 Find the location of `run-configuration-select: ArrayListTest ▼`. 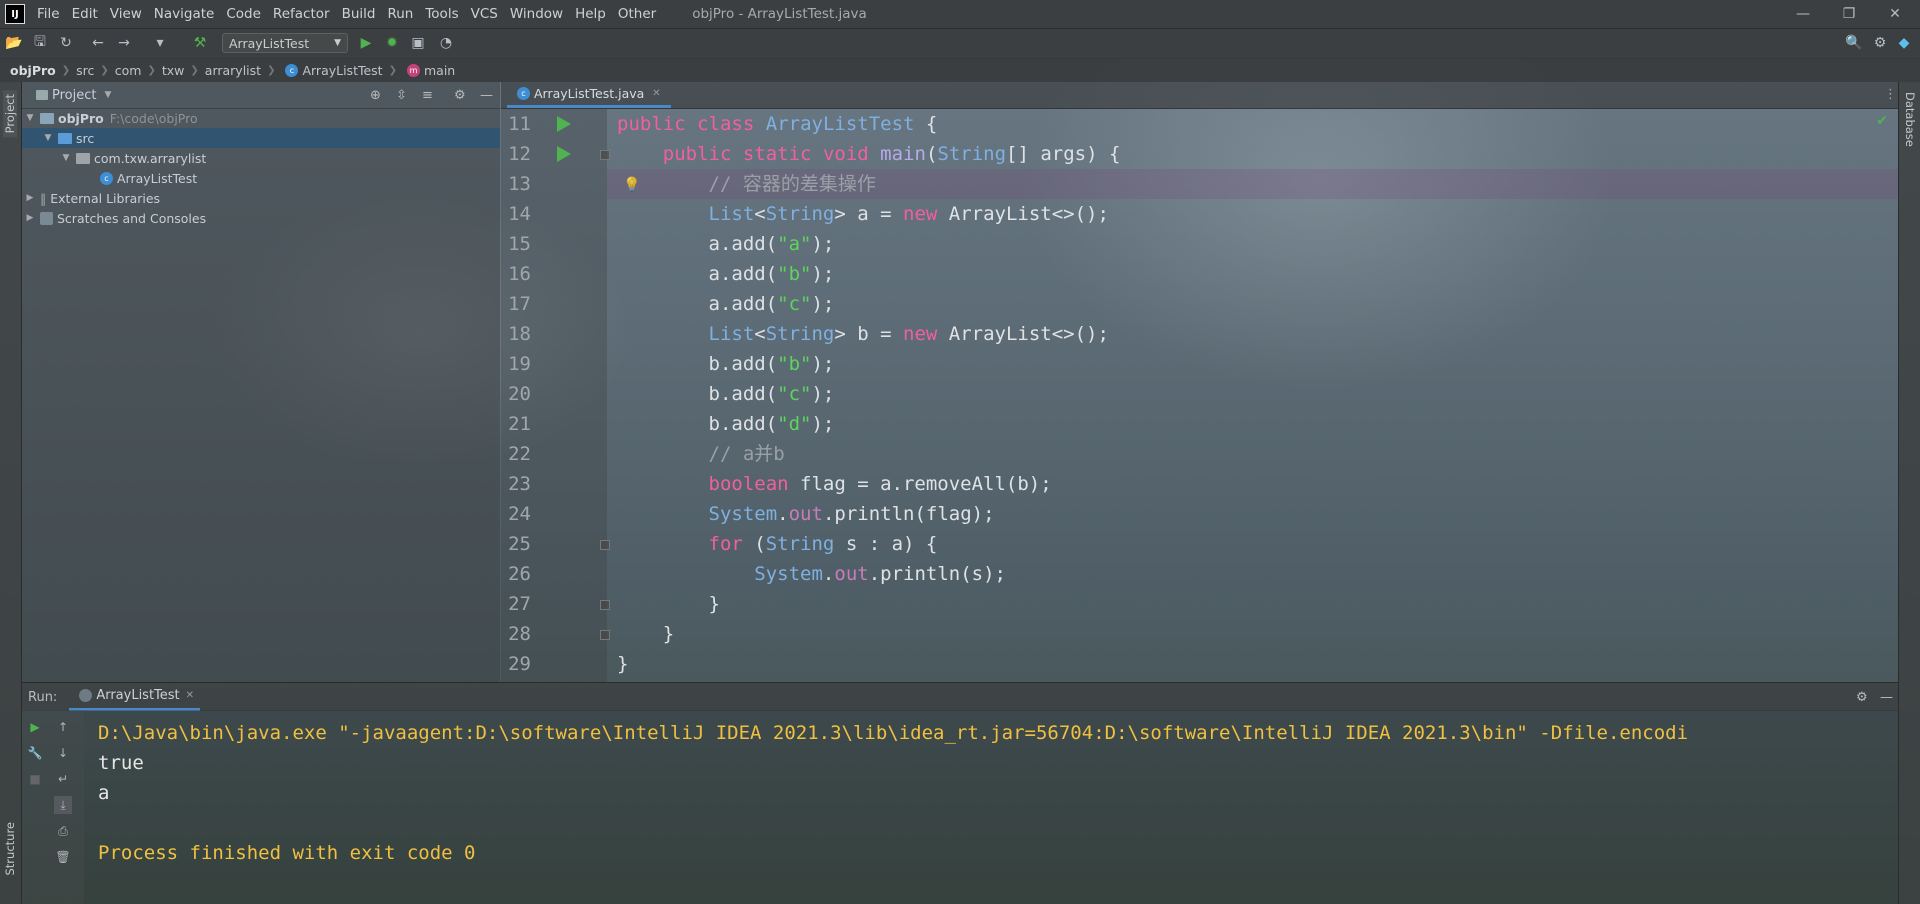

run-configuration-select: ArrayListTest ▼ is located at coordinates (285, 43).